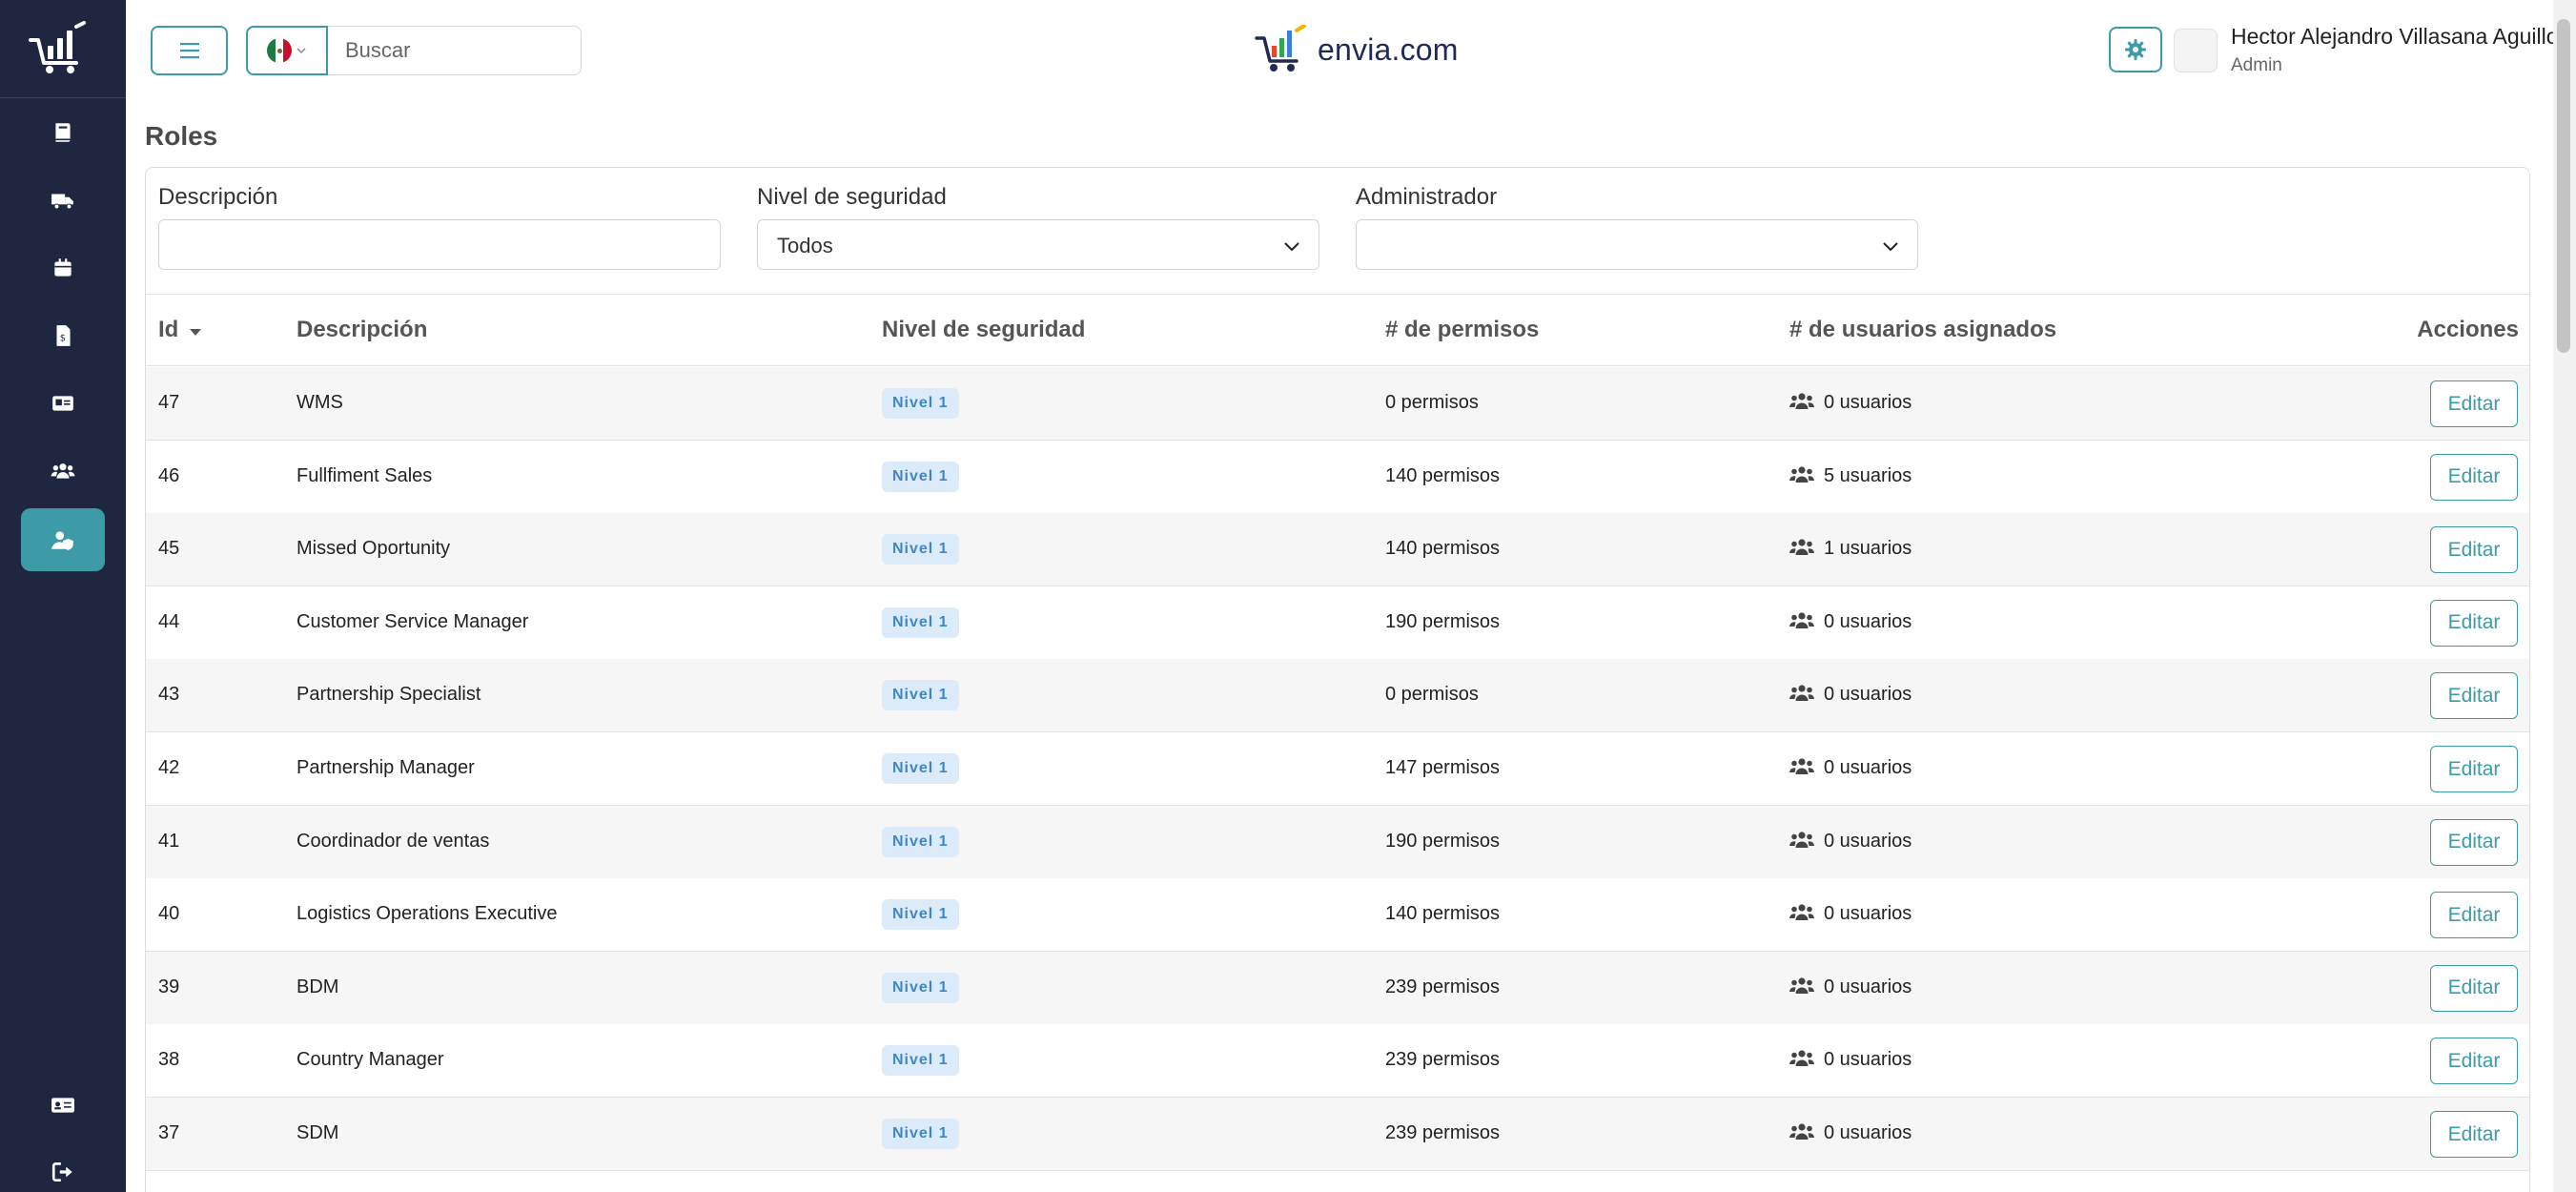 The image size is (2576, 1192). What do you see at coordinates (1443, 621) in the screenshot?
I see `row-permissions: 190 permisos` at bounding box center [1443, 621].